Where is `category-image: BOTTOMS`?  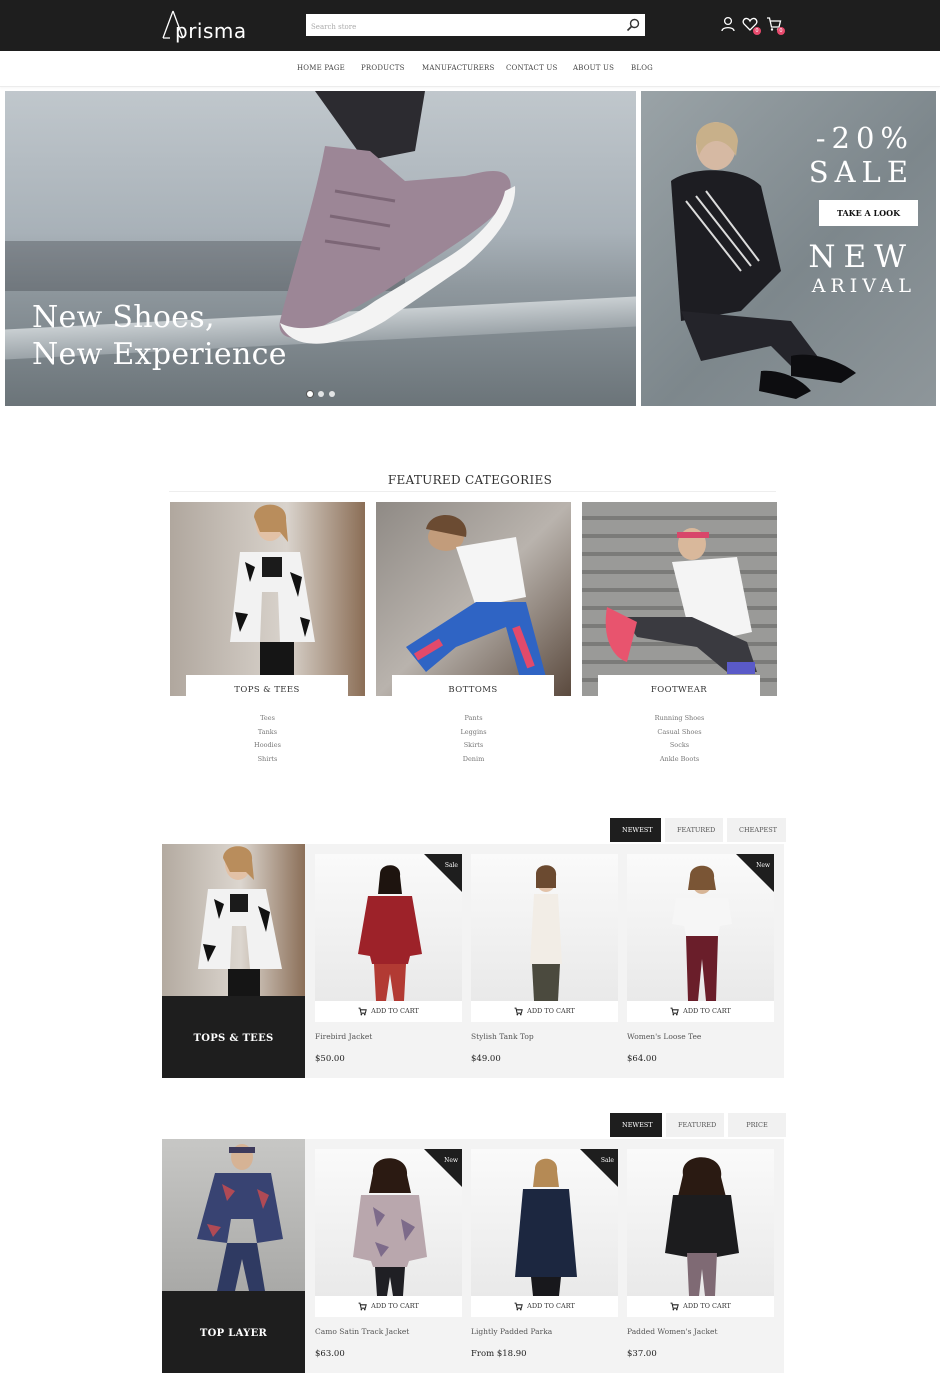 category-image: BOTTOMS is located at coordinates (473, 599).